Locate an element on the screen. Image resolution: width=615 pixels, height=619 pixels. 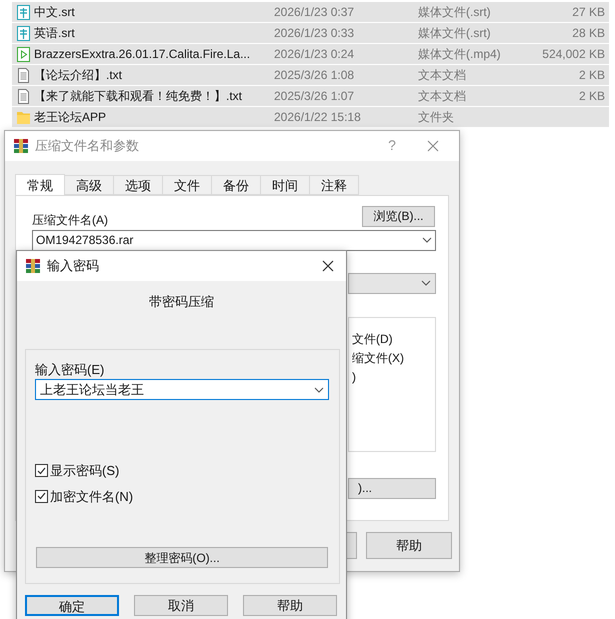
tab: 文件 is located at coordinates (187, 184).